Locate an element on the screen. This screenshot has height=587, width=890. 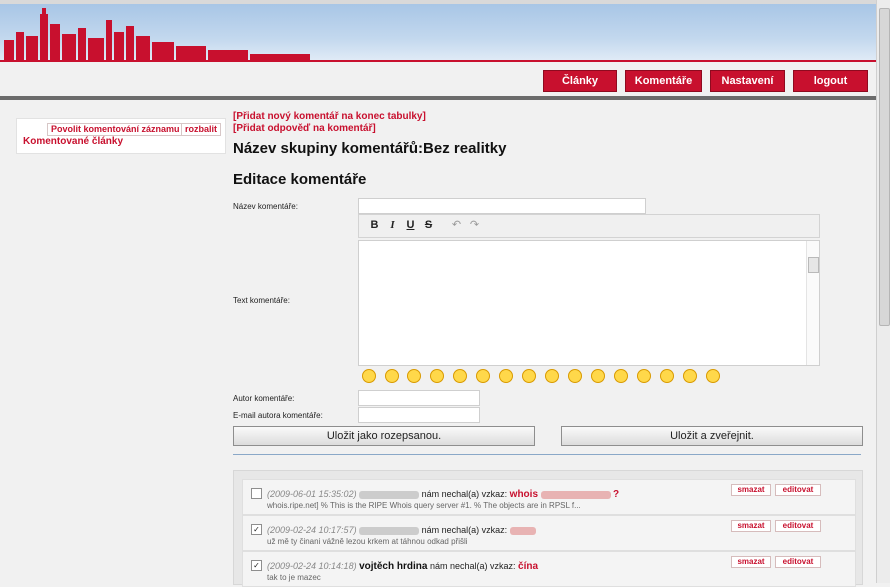
nav-nastaveni-button: Nastavení is located at coordinates (747, 81).